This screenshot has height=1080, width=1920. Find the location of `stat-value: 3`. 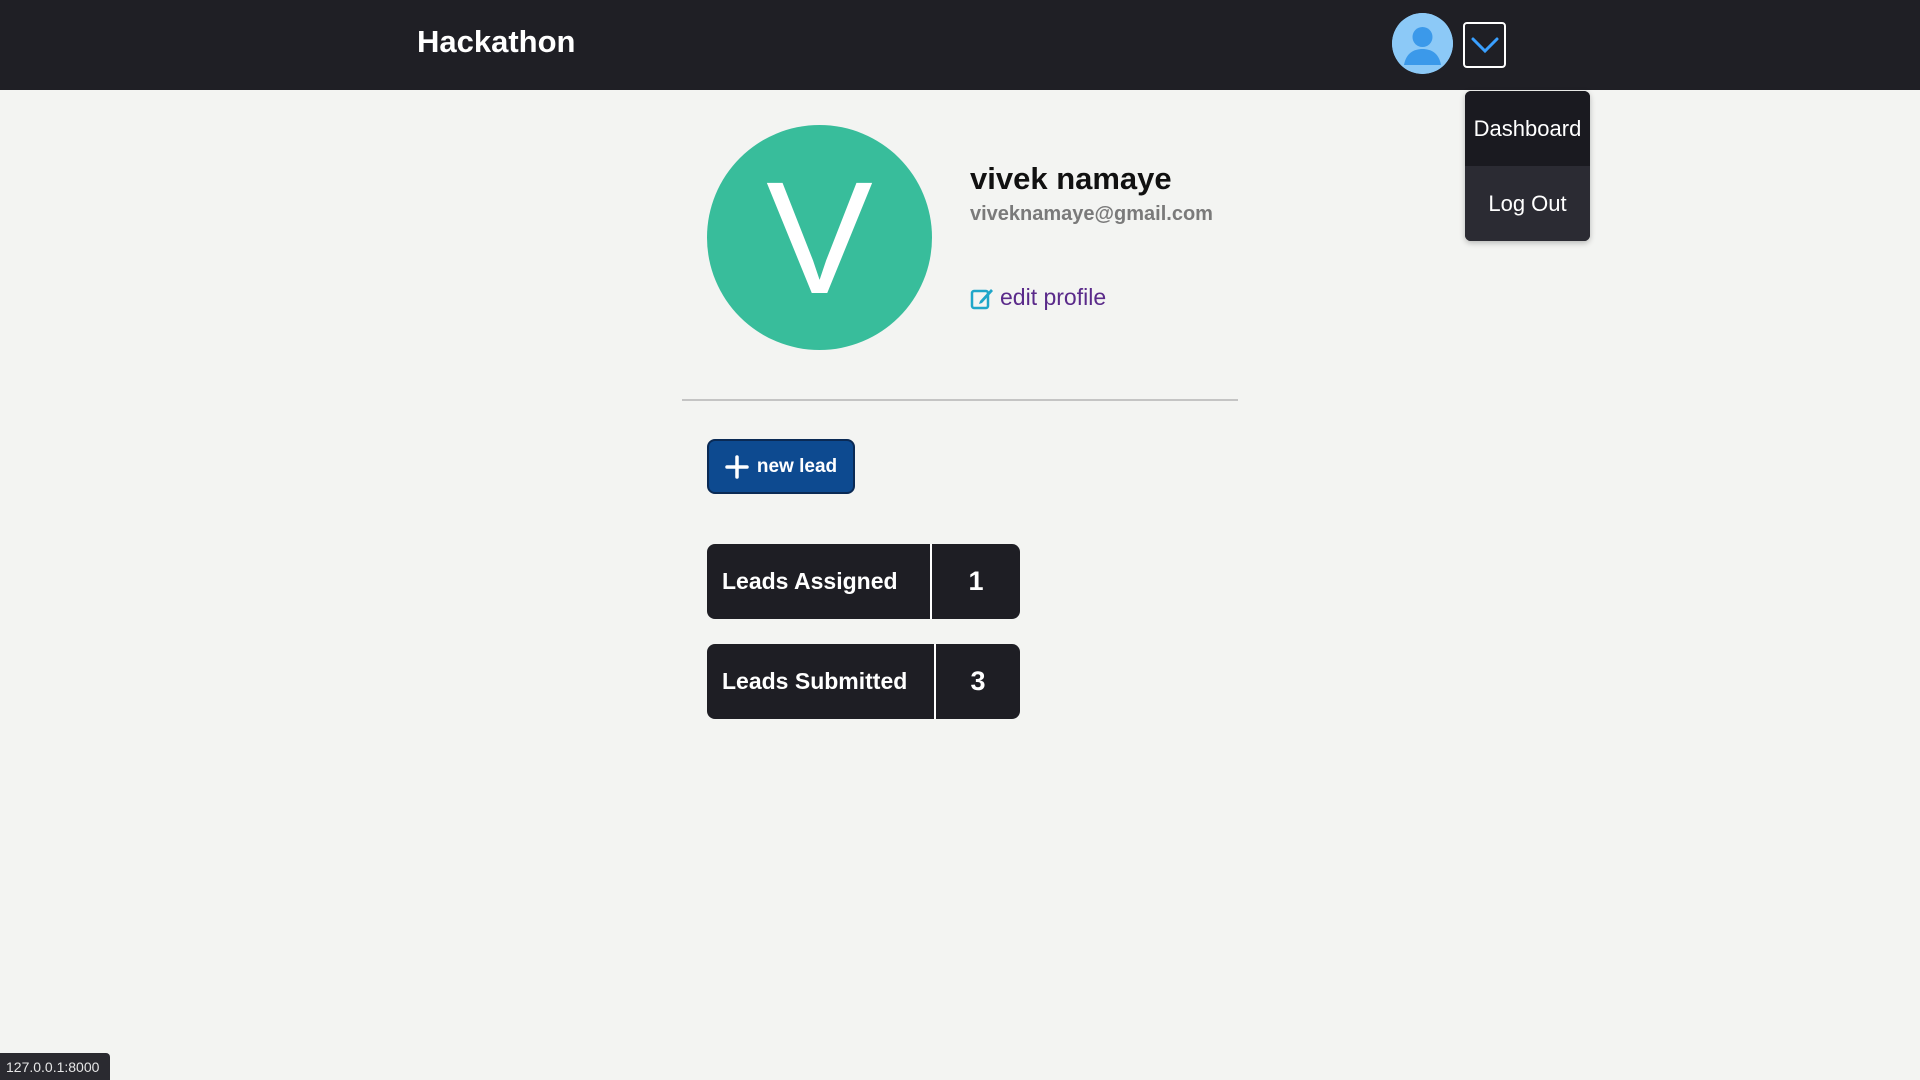

stat-value: 3 is located at coordinates (978, 681).